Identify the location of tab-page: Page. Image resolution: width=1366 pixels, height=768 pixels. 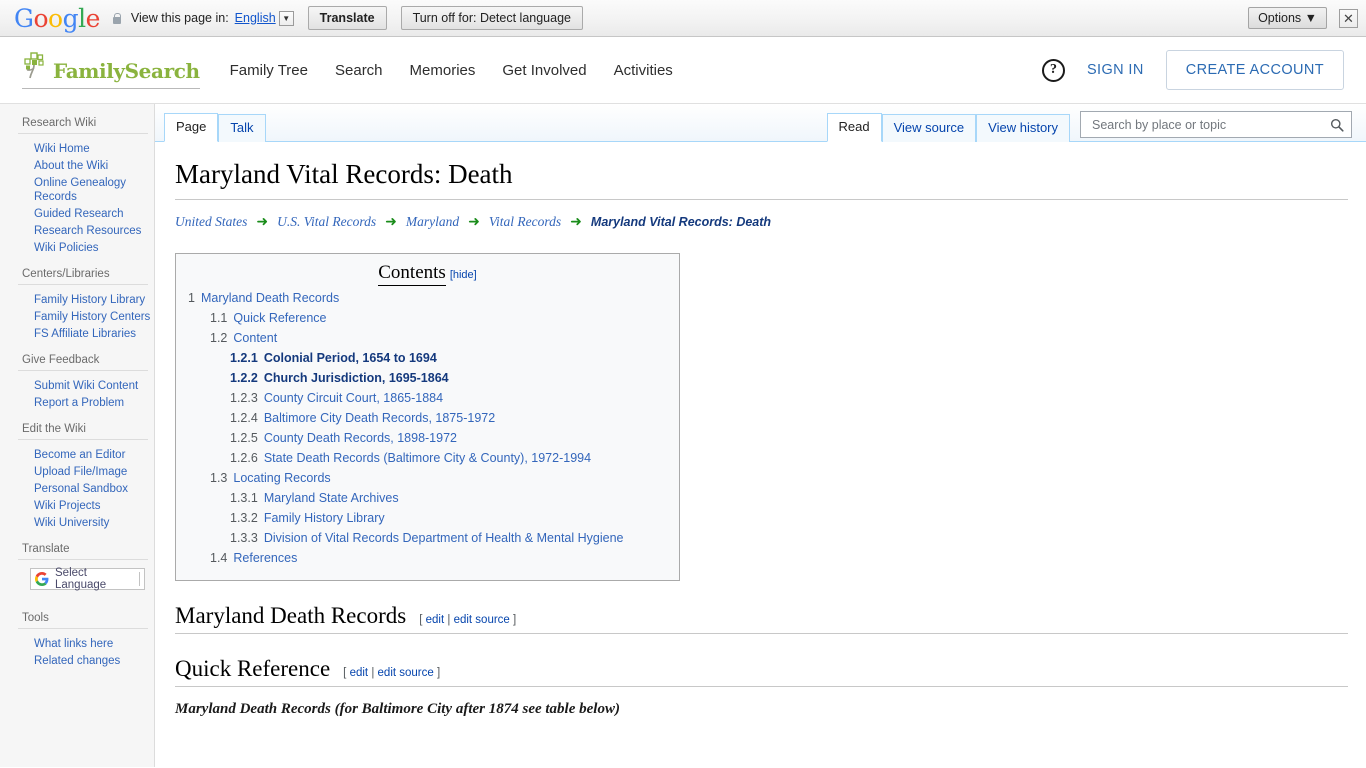
(191, 127).